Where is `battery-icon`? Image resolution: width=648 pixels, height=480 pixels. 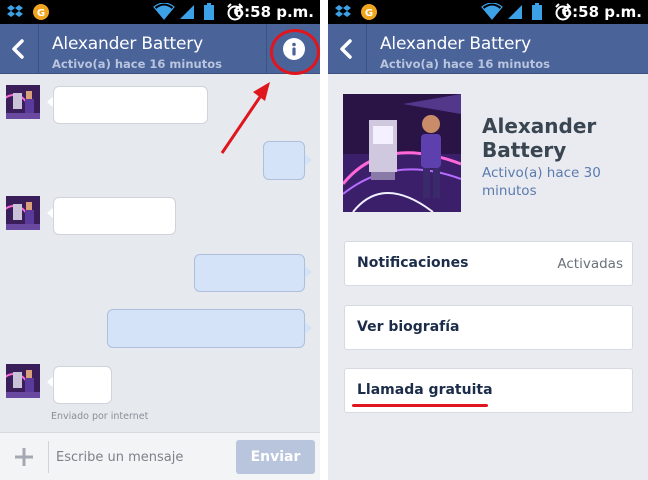 battery-icon is located at coordinates (537, 11).